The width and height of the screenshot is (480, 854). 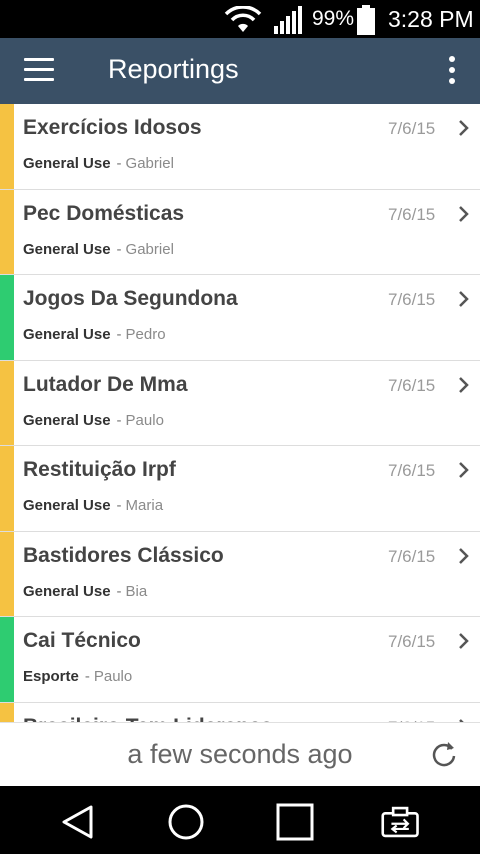 I want to click on more-vertical-icon, so click(x=452, y=72).